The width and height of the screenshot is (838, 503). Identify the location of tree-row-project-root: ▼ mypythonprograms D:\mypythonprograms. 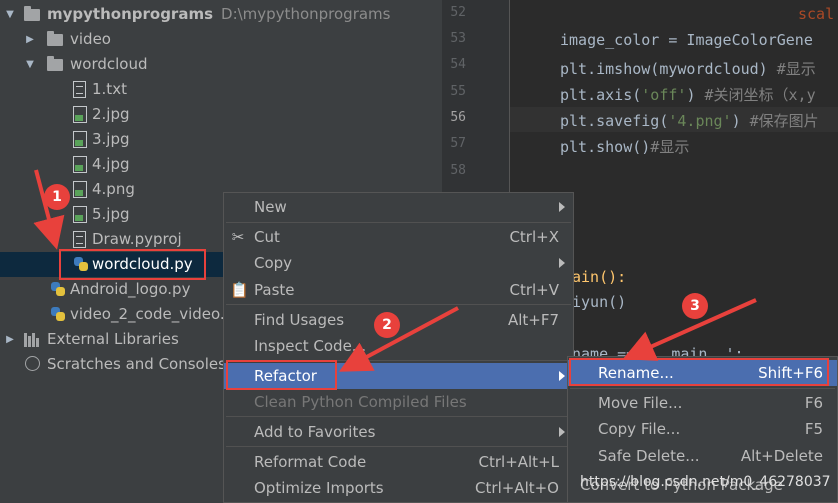
(221, 14).